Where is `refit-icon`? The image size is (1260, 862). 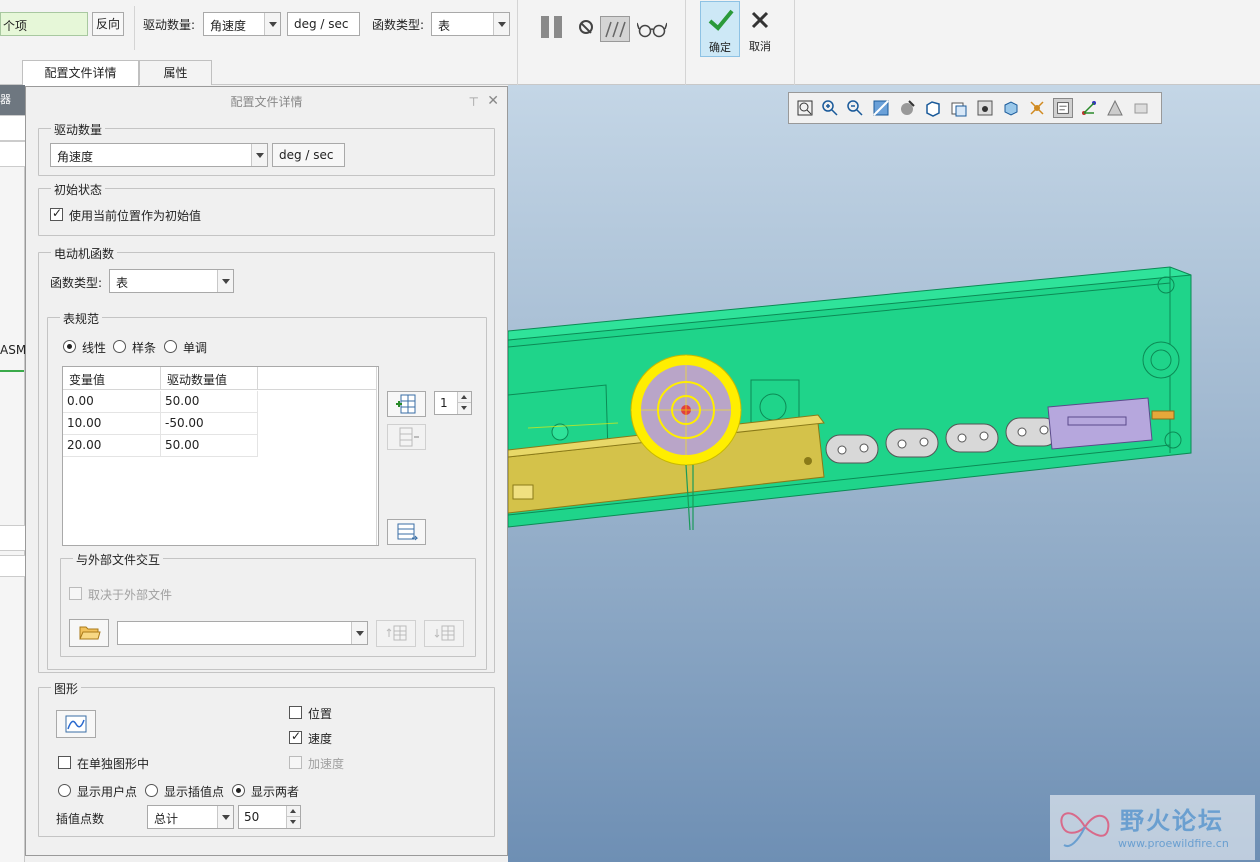
refit-icon is located at coordinates (805, 108).